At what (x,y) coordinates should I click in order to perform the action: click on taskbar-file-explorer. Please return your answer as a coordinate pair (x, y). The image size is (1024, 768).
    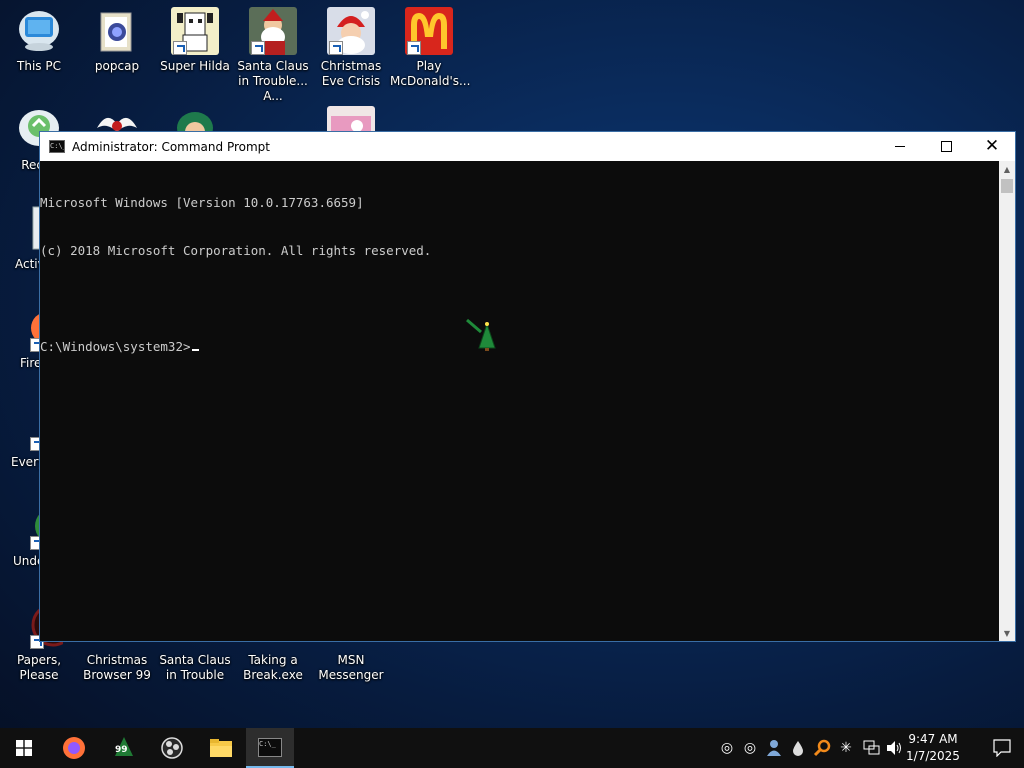
    Looking at the image, I should click on (221, 748).